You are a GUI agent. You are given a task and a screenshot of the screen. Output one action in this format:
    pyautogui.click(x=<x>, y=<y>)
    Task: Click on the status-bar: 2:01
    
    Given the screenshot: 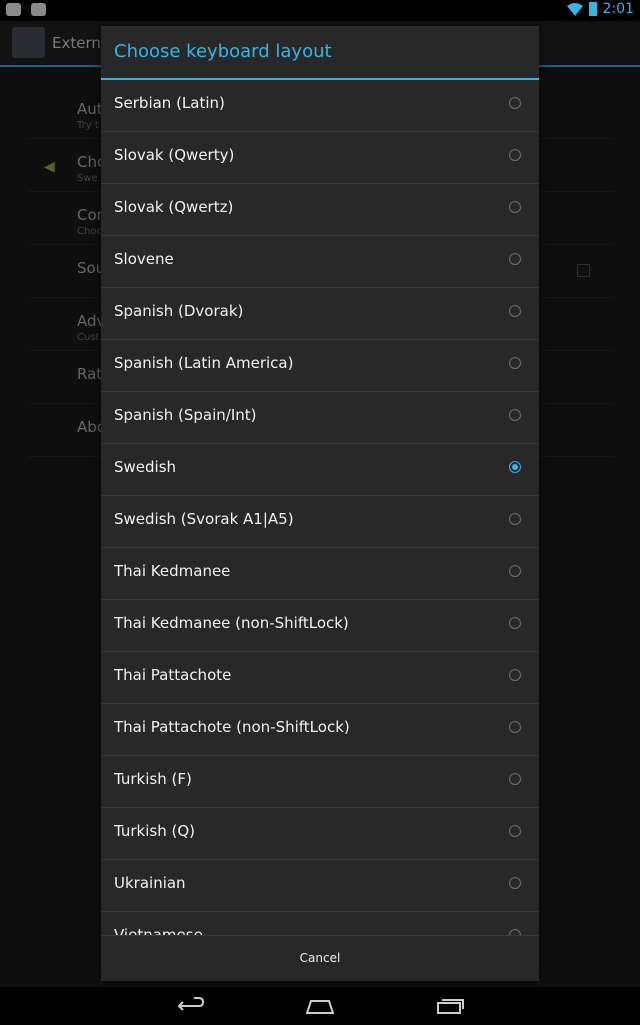 What is the action you would take?
    pyautogui.click(x=320, y=10)
    